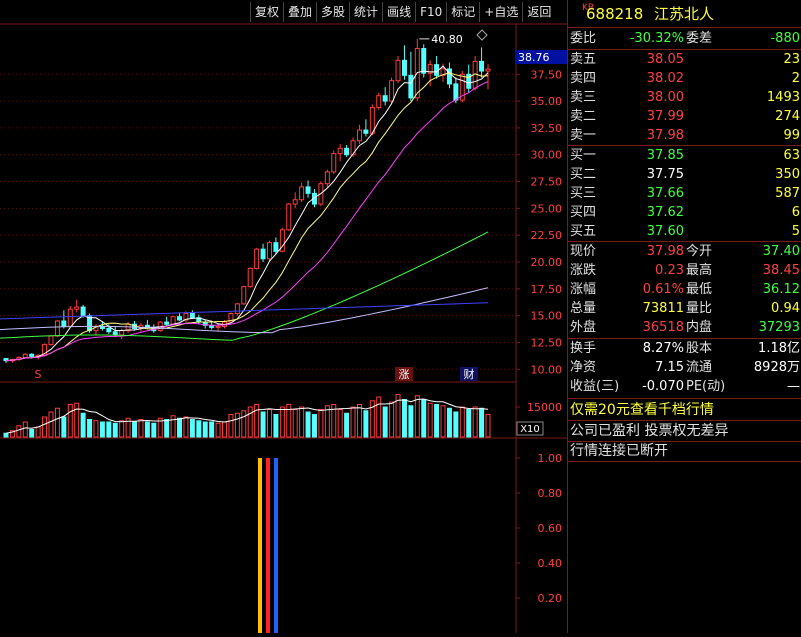 This screenshot has width=801, height=637. I want to click on entrust-ratio-value: -30.32%, so click(656, 38).